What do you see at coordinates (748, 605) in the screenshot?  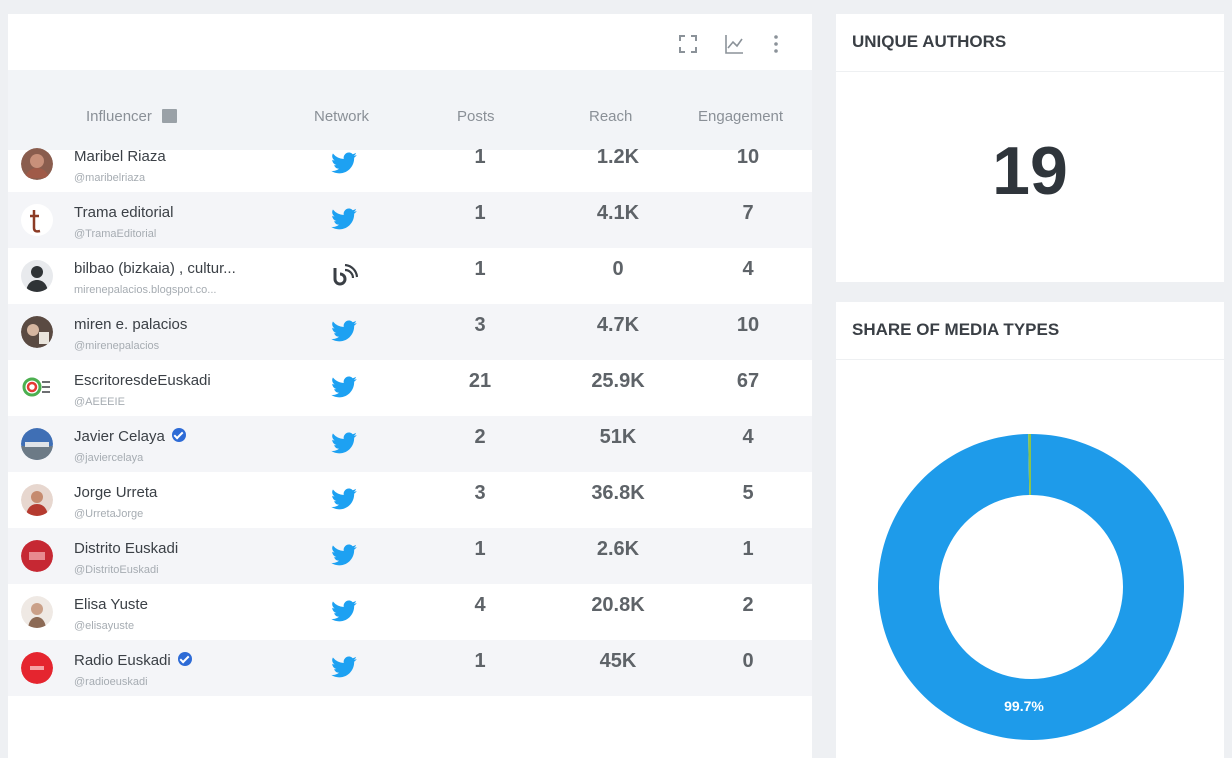 I see `engagement-value: 2` at bounding box center [748, 605].